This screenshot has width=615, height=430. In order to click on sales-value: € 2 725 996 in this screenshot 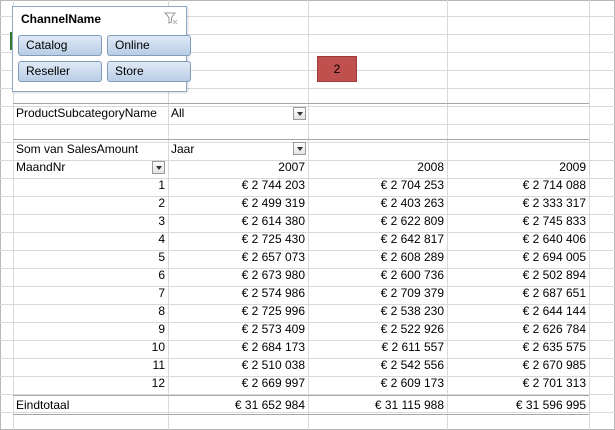, I will do `click(273, 311)`.